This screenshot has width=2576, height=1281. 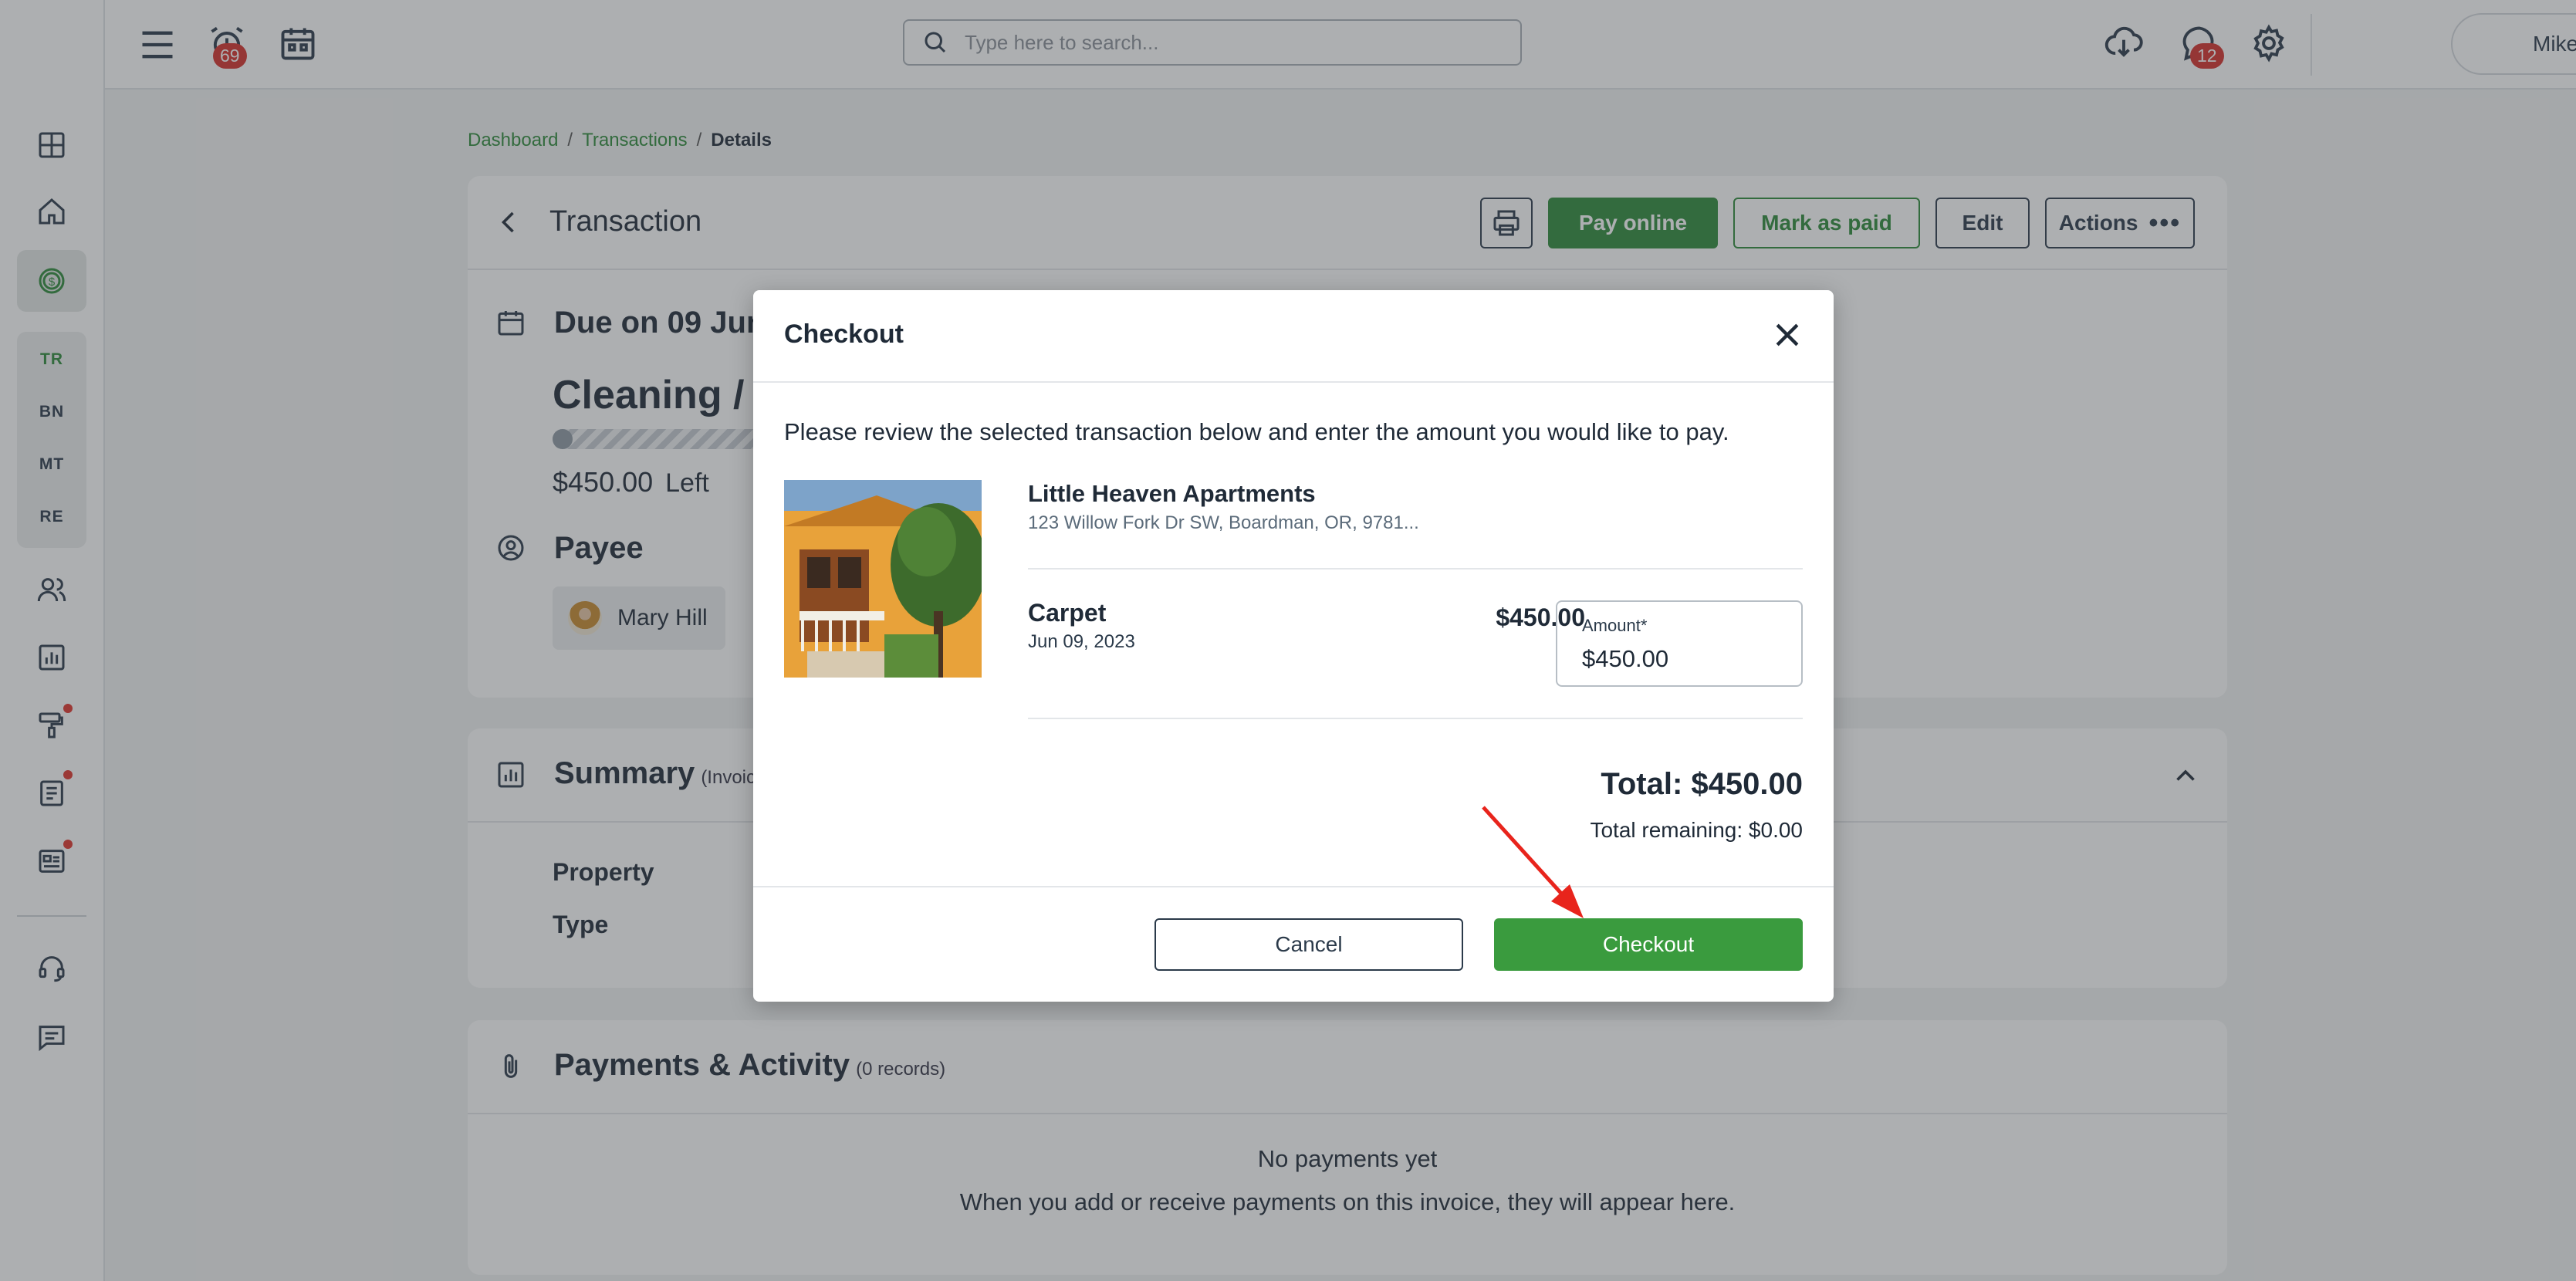 What do you see at coordinates (1615, 626) in the screenshot?
I see `amount-label: Amount*` at bounding box center [1615, 626].